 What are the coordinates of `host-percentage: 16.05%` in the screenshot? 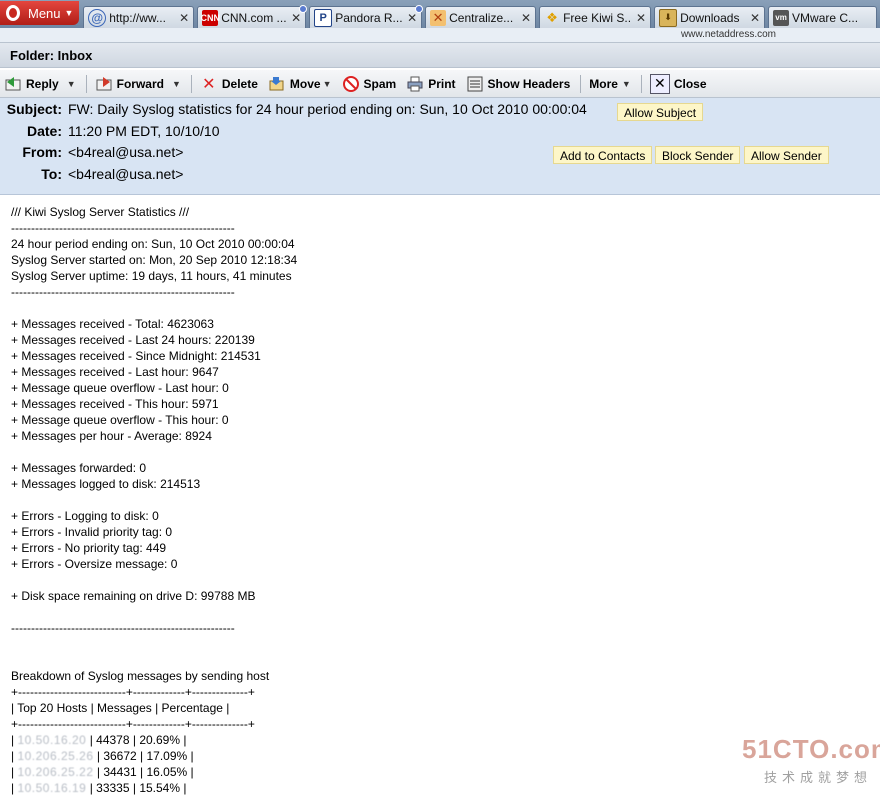 It's located at (167, 772).